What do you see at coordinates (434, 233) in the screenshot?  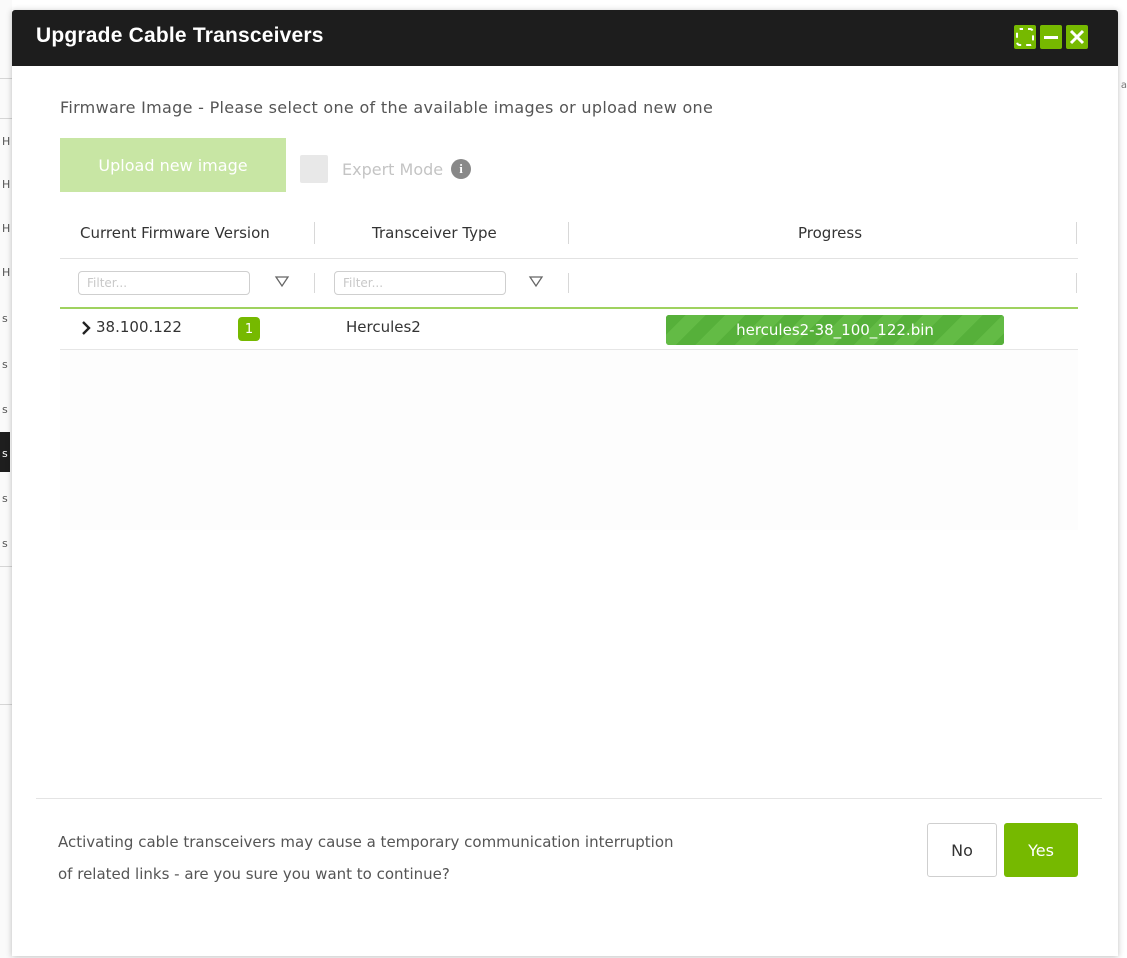 I see `column-header-transceiver-type: Transceiver Type` at bounding box center [434, 233].